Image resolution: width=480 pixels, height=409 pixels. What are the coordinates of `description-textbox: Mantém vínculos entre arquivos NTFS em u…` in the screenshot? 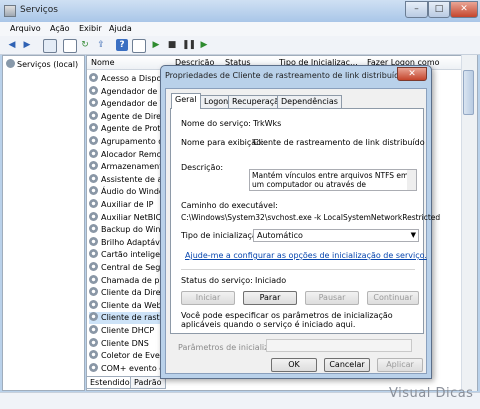 It's located at (333, 180).